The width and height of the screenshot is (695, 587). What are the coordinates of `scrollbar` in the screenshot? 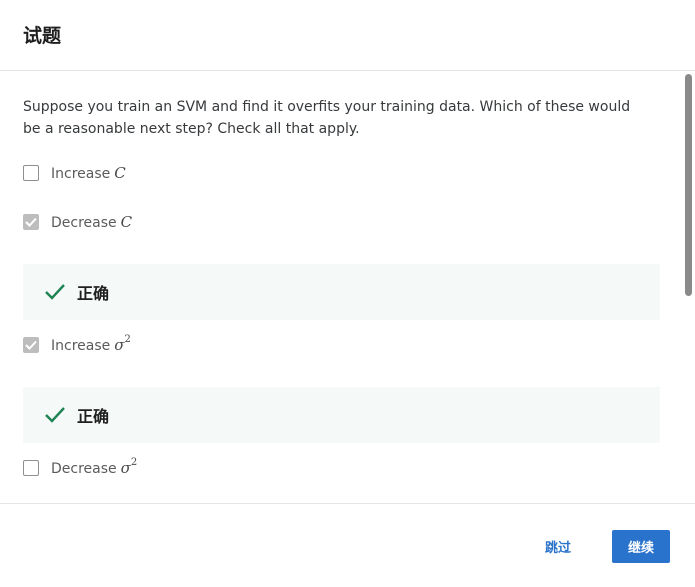 It's located at (689, 287).